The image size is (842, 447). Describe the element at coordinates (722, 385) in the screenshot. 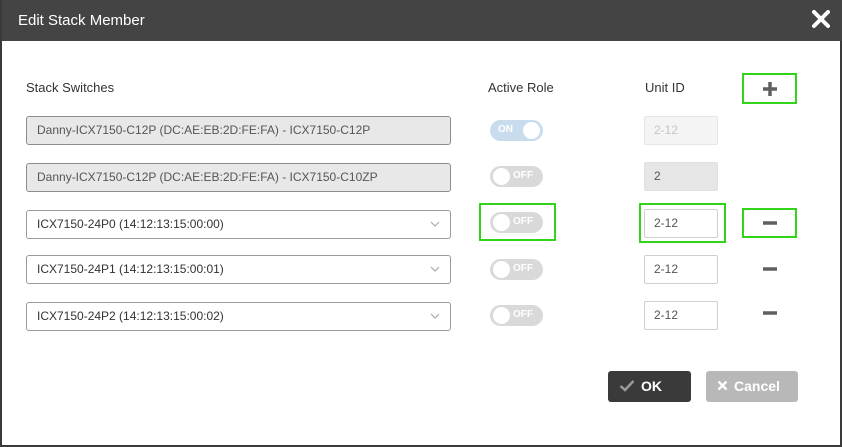

I see `x-icon` at that location.